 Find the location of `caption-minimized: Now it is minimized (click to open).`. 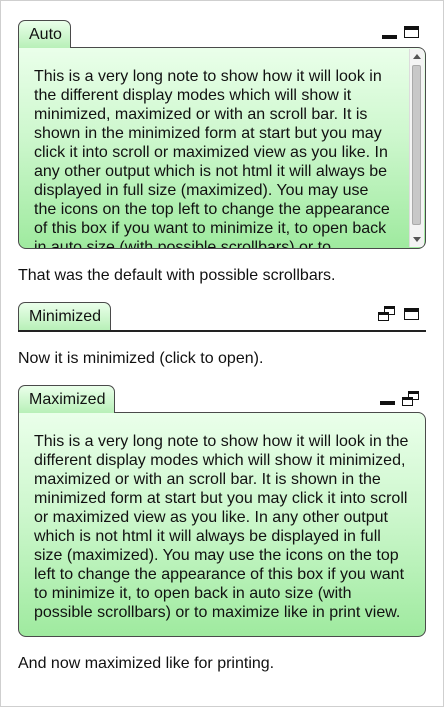

caption-minimized: Now it is minimized (click to open). is located at coordinates (141, 358).